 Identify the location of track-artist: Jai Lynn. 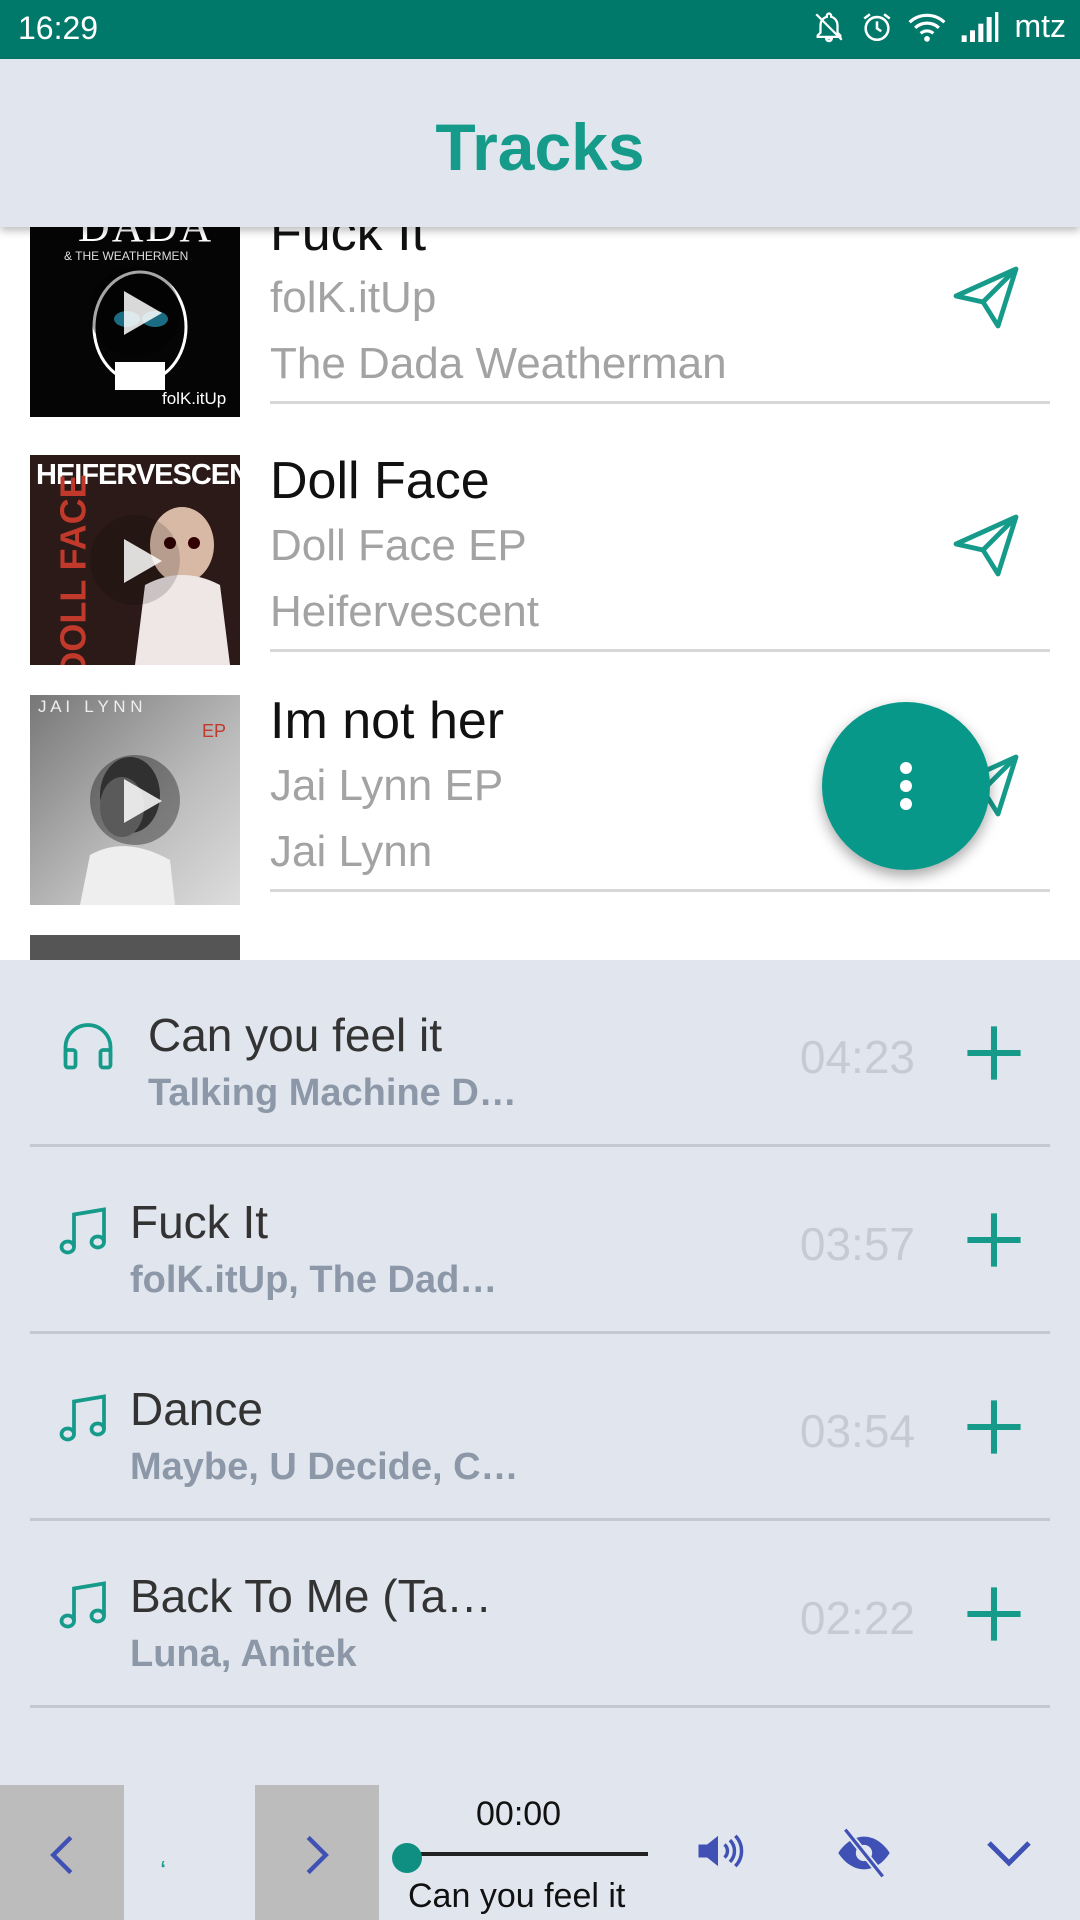
(351, 851).